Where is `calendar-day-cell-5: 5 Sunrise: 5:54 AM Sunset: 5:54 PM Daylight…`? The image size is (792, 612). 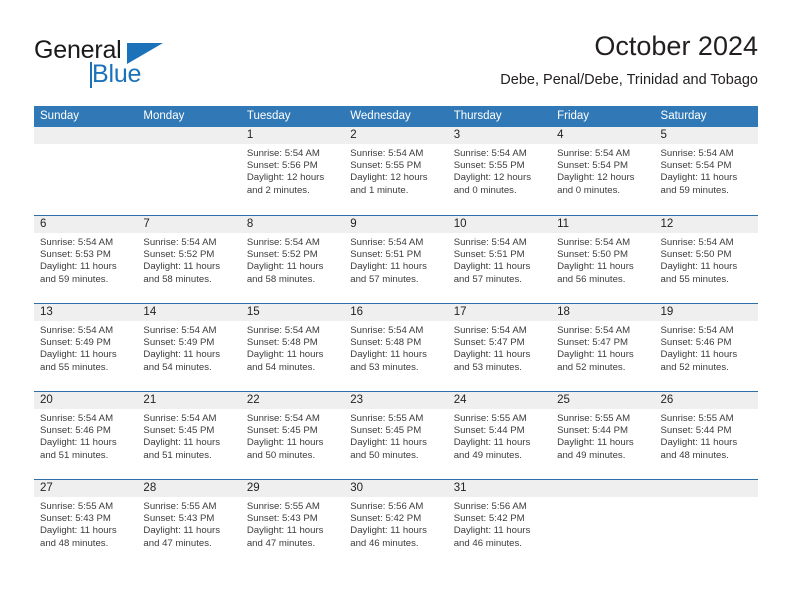
calendar-day-cell-5: 5 Sunrise: 5:54 AM Sunset: 5:54 PM Daylight… is located at coordinates (706, 171).